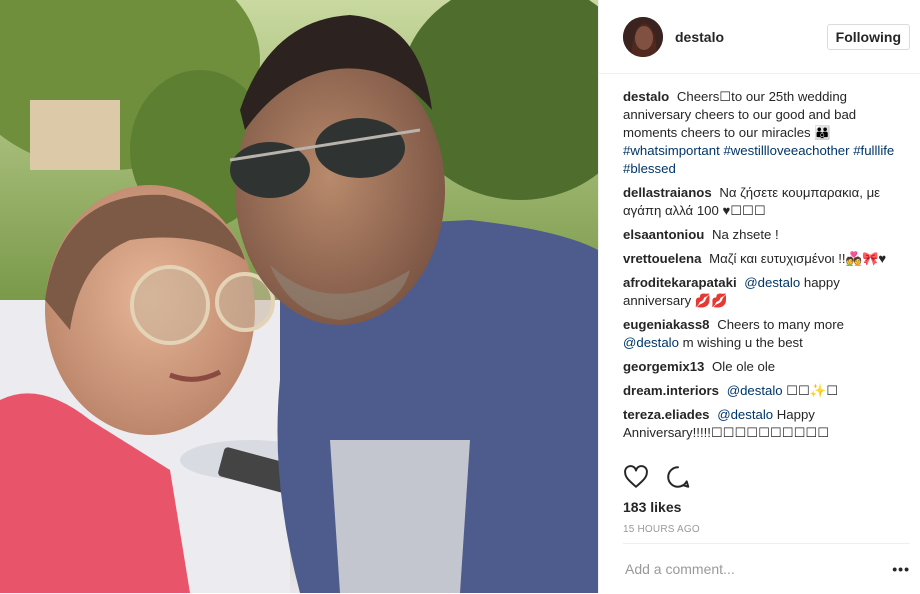  I want to click on comment: vrettouelena Μαζί και ευτυχισμένοι !!💑🎀♥, so click(759, 259).